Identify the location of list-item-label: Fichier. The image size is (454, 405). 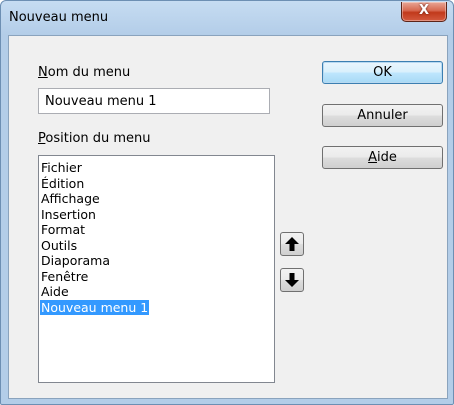
(61, 167).